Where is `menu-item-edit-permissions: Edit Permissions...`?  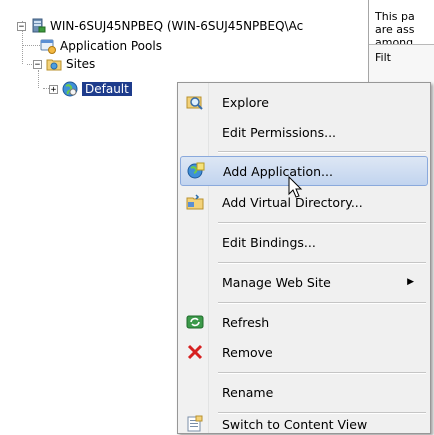 menu-item-edit-permissions: Edit Permissions... is located at coordinates (304, 132).